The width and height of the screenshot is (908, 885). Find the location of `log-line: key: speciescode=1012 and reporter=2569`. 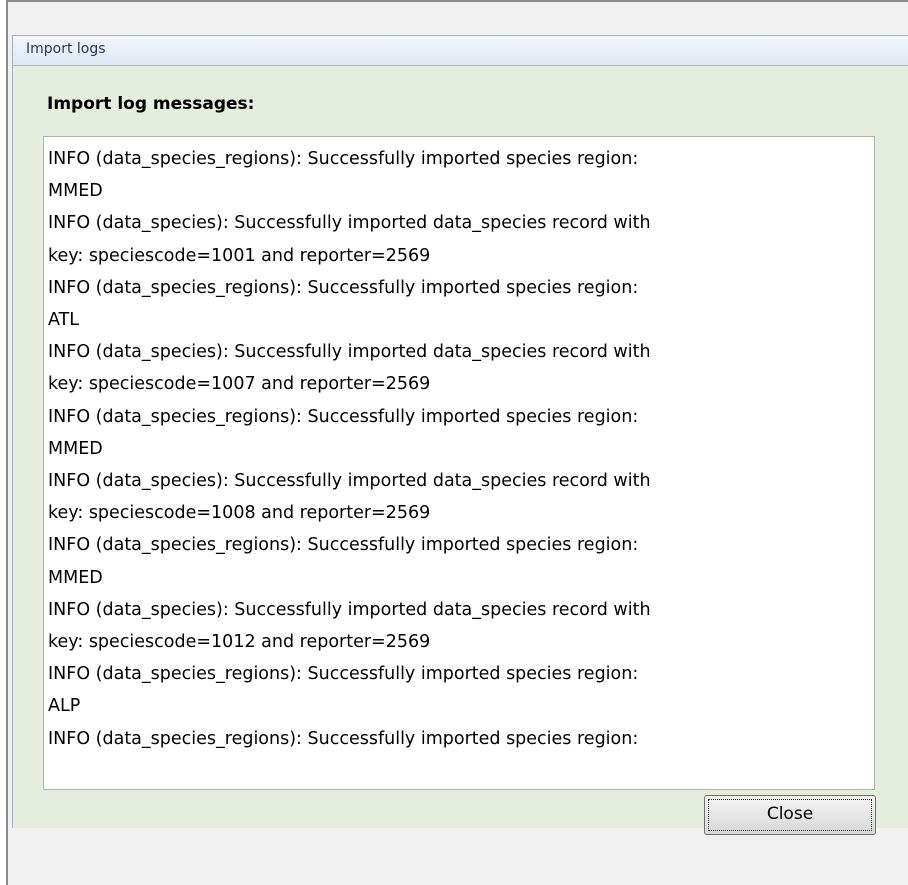

log-line: key: speciescode=1012 and reporter=2569 is located at coordinates (239, 642).